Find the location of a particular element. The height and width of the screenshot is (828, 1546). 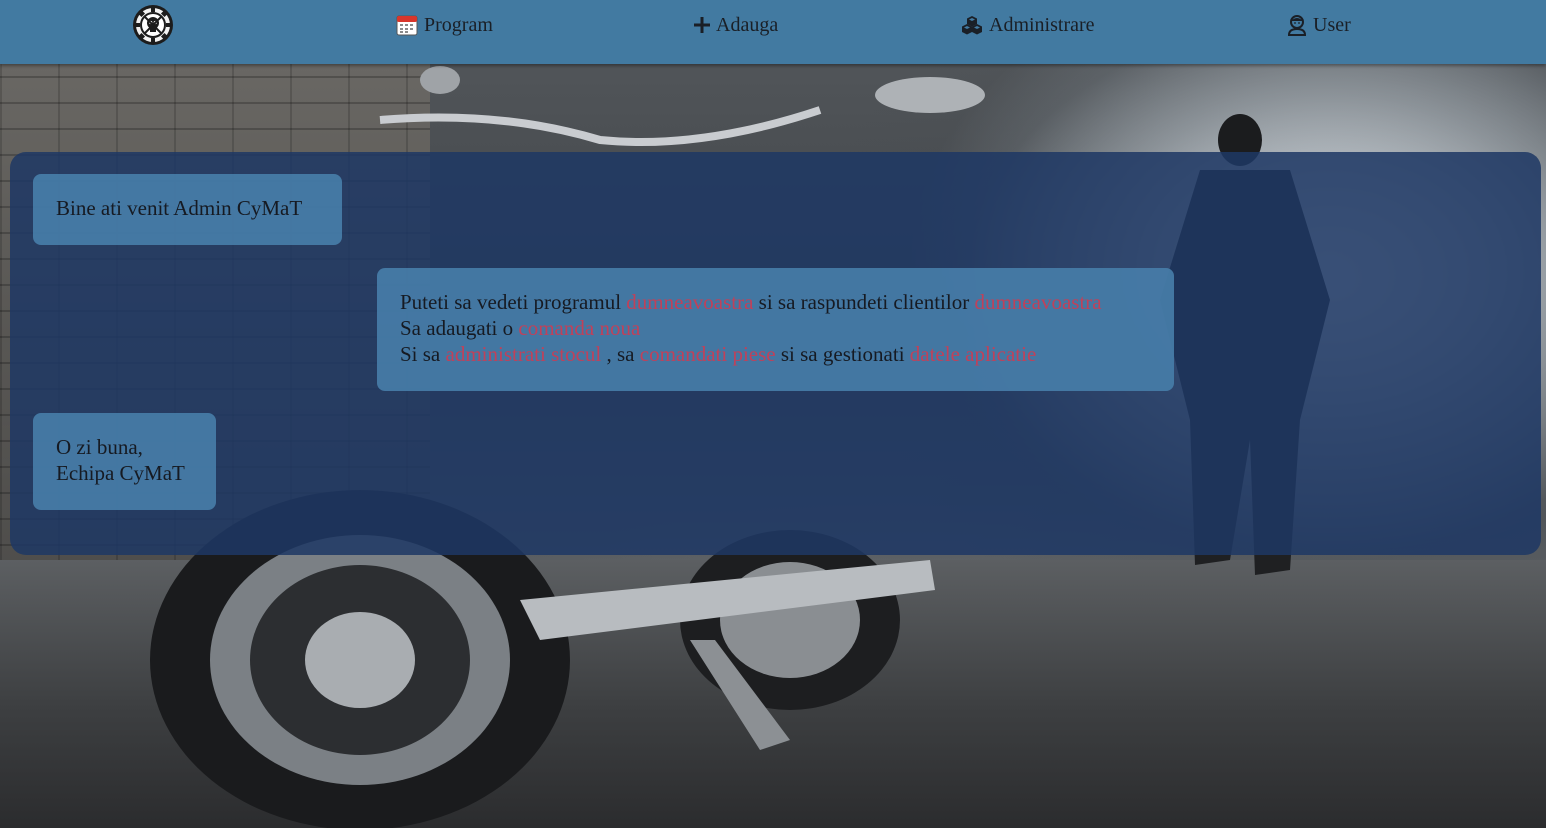

nav-user-label: User is located at coordinates (1332, 24).